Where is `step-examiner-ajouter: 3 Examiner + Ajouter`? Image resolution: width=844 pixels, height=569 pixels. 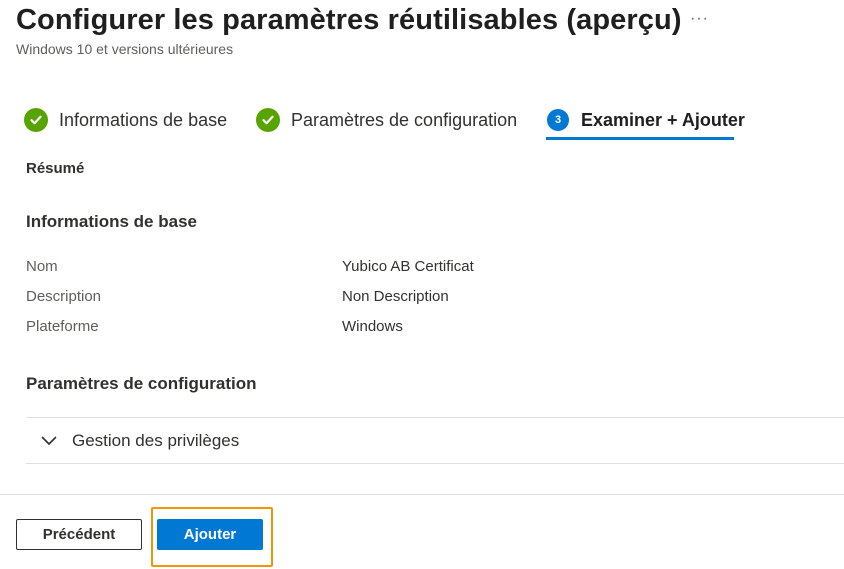 step-examiner-ajouter: 3 Examiner + Ajouter is located at coordinates (646, 120).